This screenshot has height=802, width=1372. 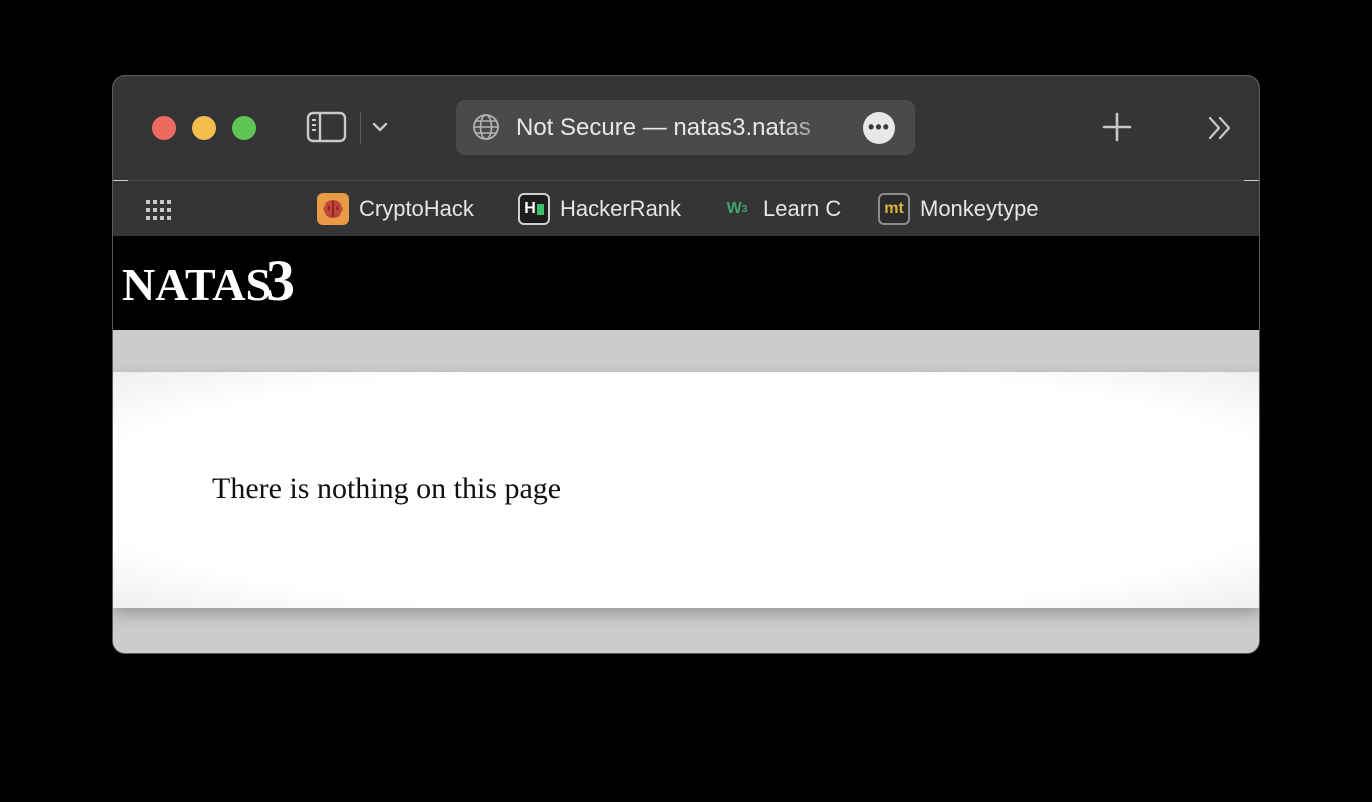 I want to click on browser-toolbar: Not Secure — natas3.natas •••, so click(x=686, y=128).